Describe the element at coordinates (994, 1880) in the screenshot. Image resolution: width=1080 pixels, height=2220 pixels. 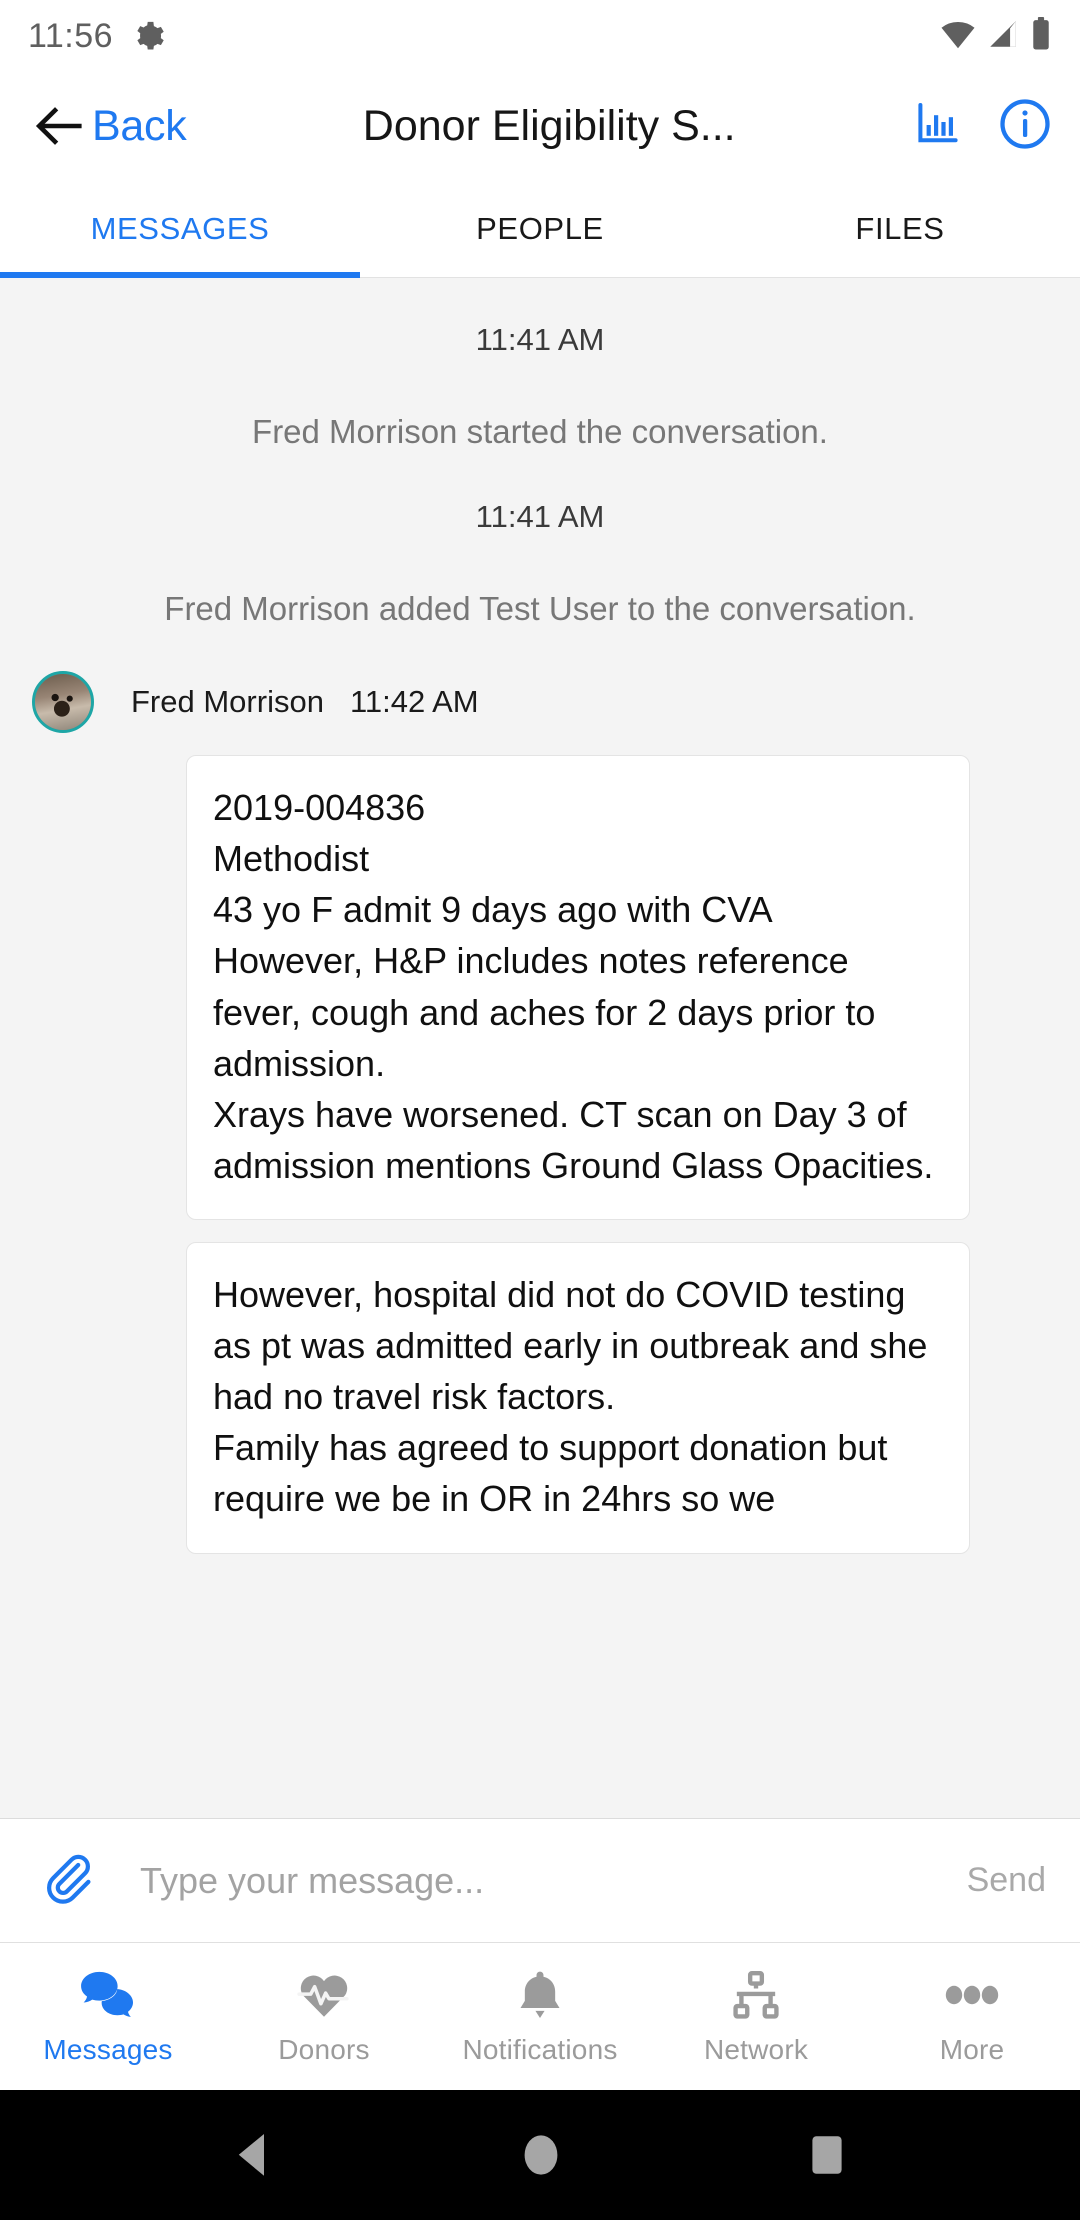
I see `send-button: Send` at that location.